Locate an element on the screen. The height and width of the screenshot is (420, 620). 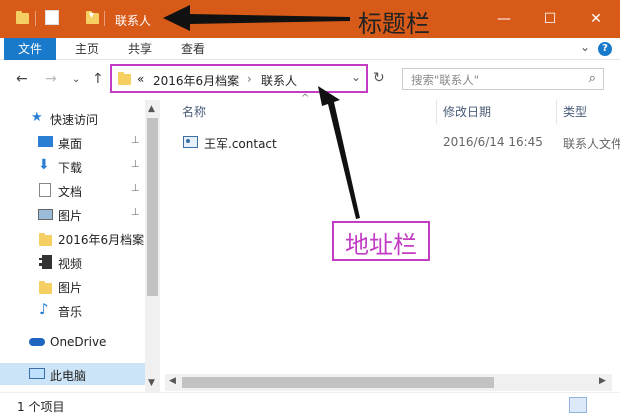
sidebar-item-label: 音乐 is located at coordinates (70, 312).